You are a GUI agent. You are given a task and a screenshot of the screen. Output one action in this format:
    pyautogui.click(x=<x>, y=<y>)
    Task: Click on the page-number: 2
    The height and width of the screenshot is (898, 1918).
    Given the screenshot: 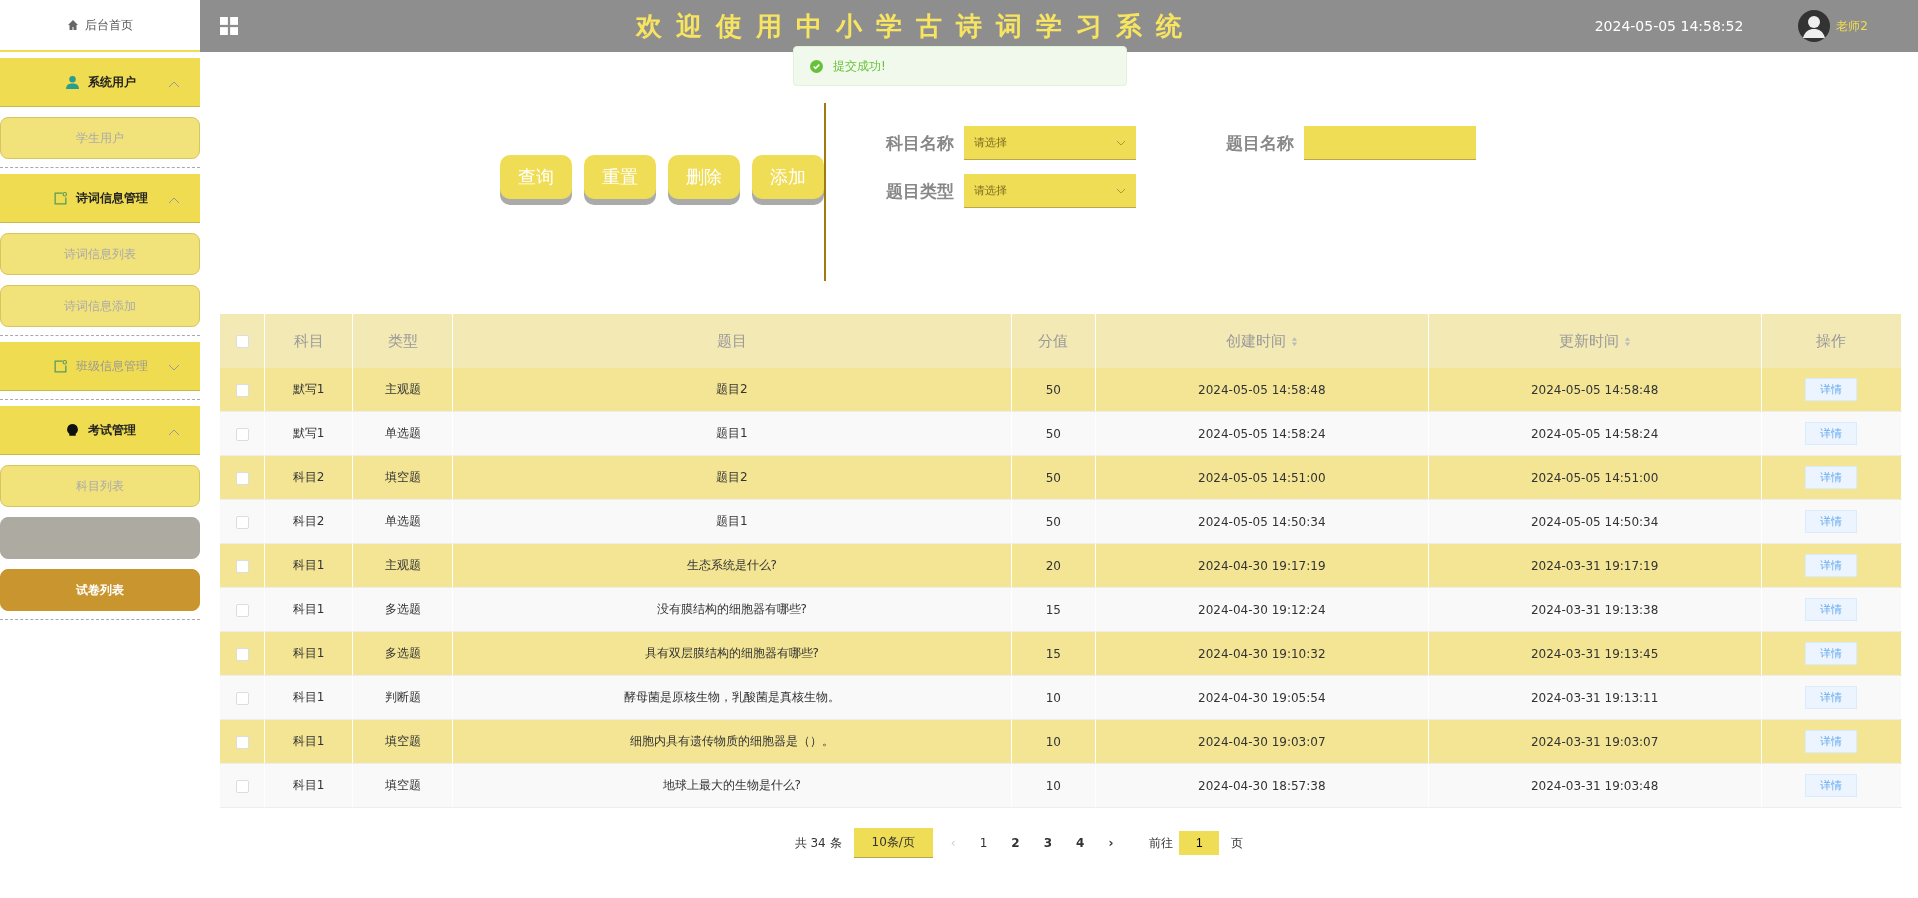 What is the action you would take?
    pyautogui.click(x=1015, y=843)
    